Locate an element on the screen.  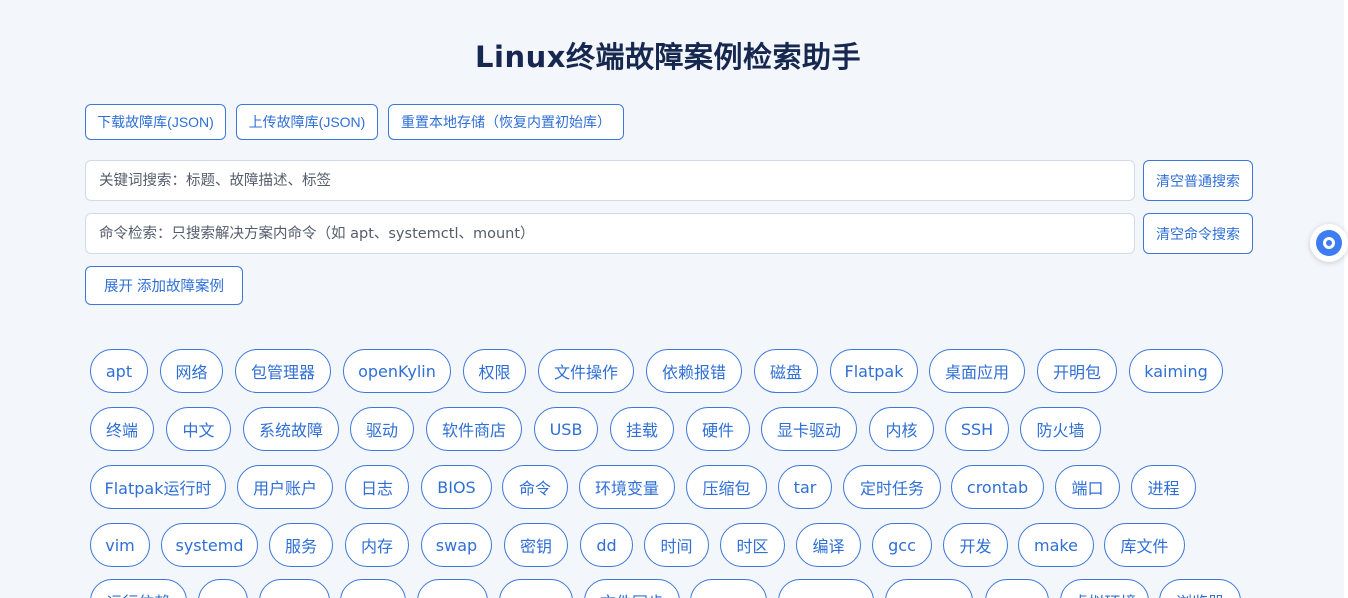
tag-chip: 桌面应用 is located at coordinates (977, 371).